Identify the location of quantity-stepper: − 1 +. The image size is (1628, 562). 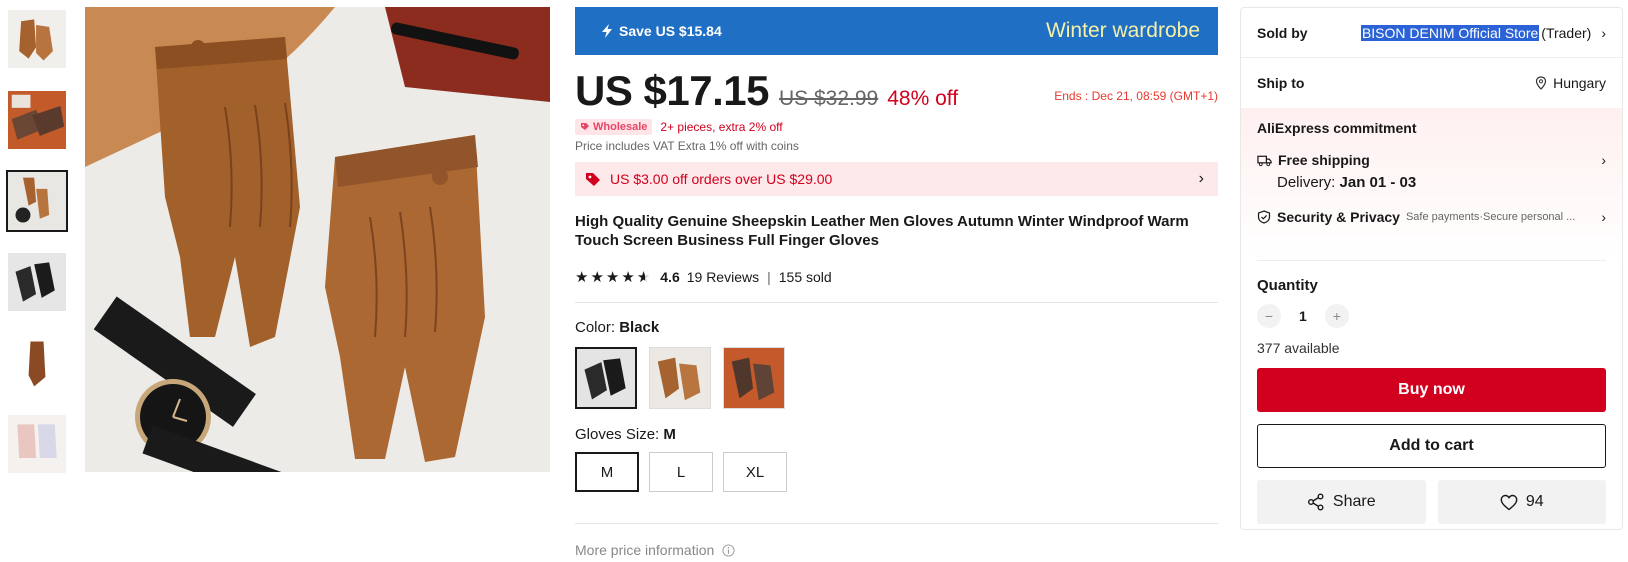
(1431, 311).